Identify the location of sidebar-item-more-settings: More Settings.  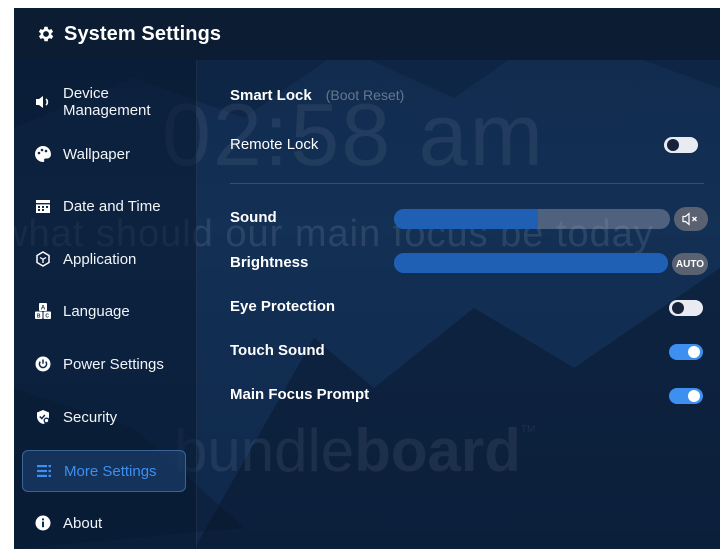
(104, 471).